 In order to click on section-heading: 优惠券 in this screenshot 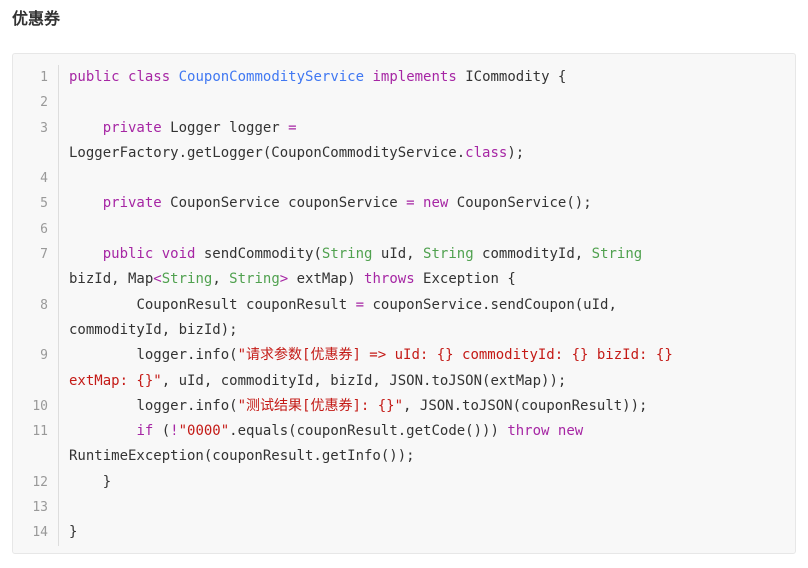, I will do `click(36, 18)`.